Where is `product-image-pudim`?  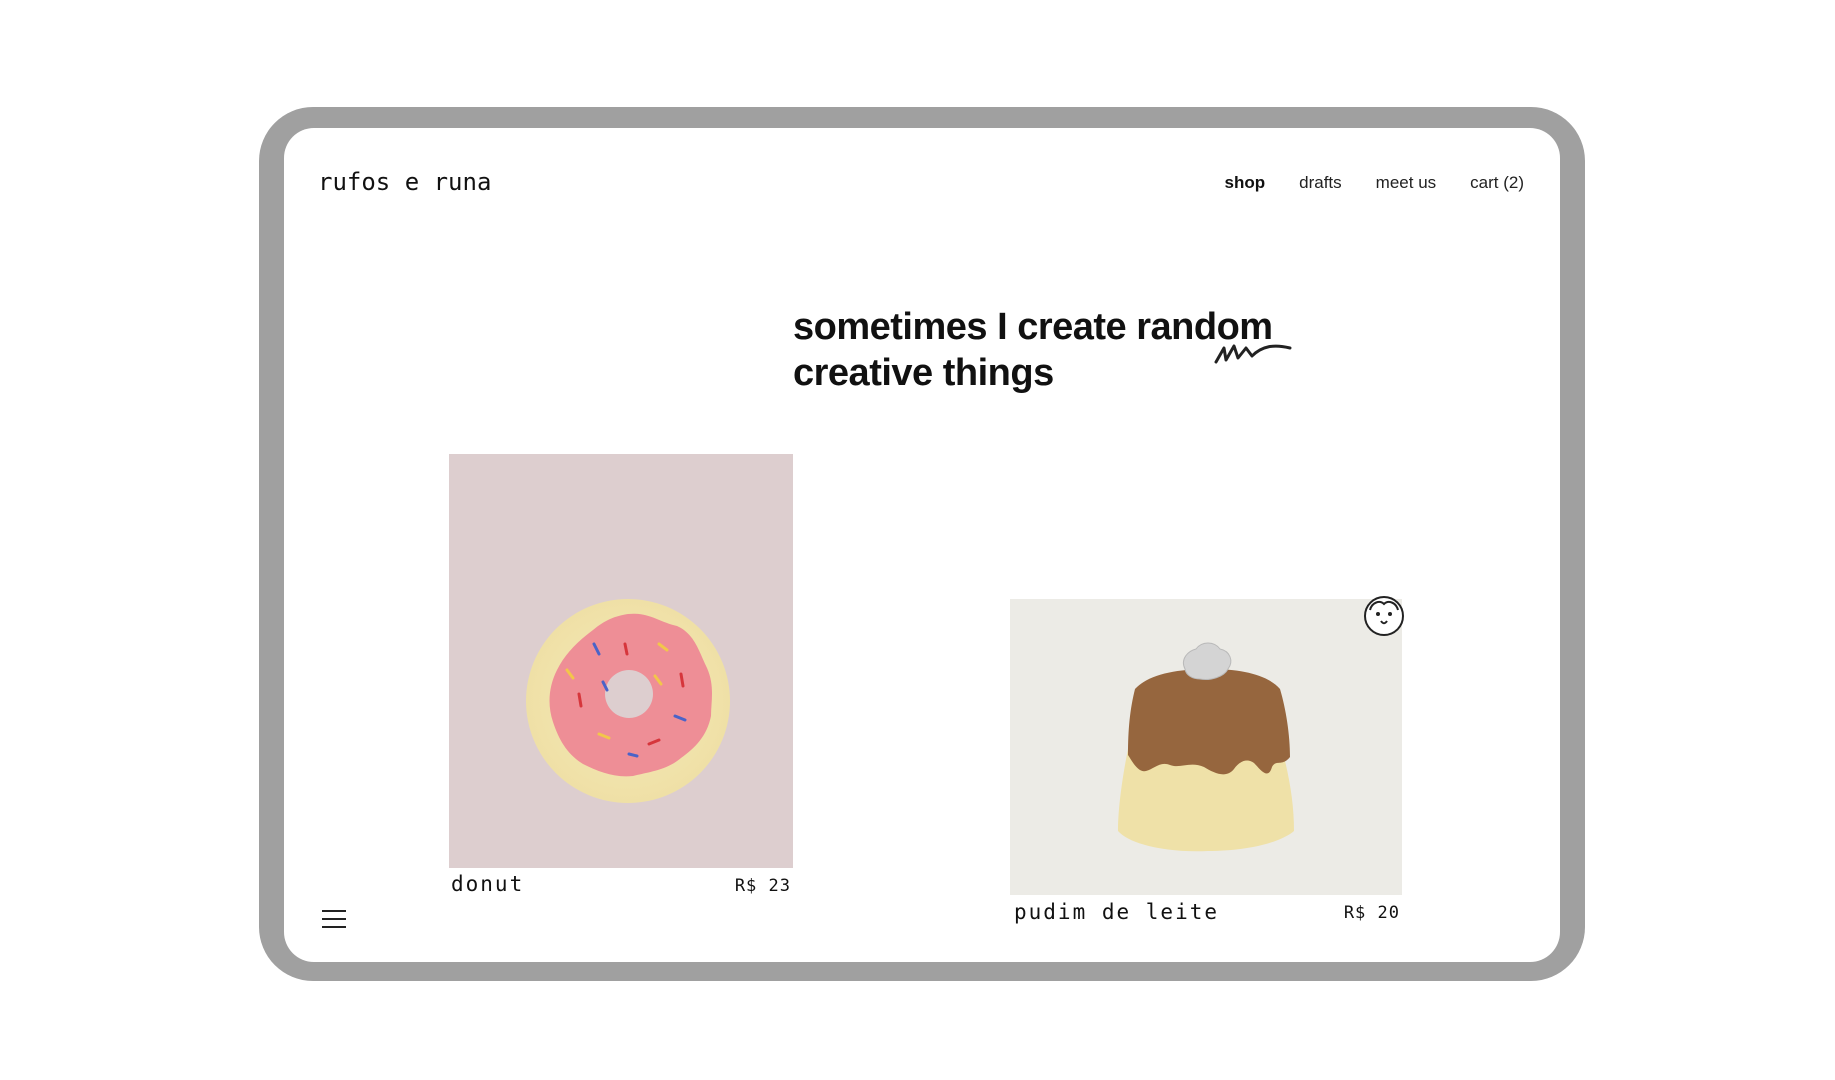
product-image-pudim is located at coordinates (1206, 747).